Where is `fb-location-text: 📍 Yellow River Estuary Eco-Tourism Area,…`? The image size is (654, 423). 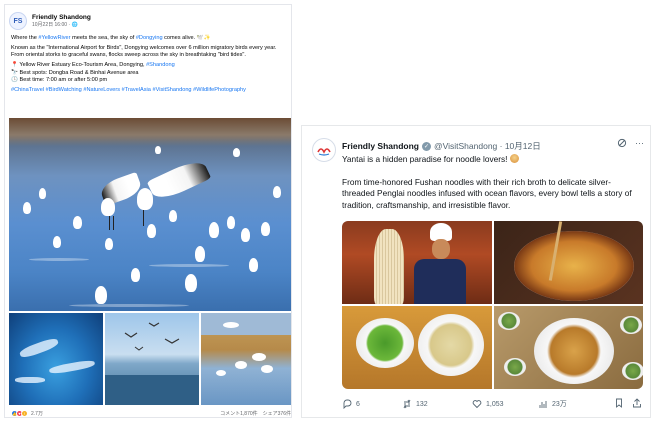
fb-location-text: 📍 Yellow River Estuary Eco-Tourism Area,… is located at coordinates (79, 65).